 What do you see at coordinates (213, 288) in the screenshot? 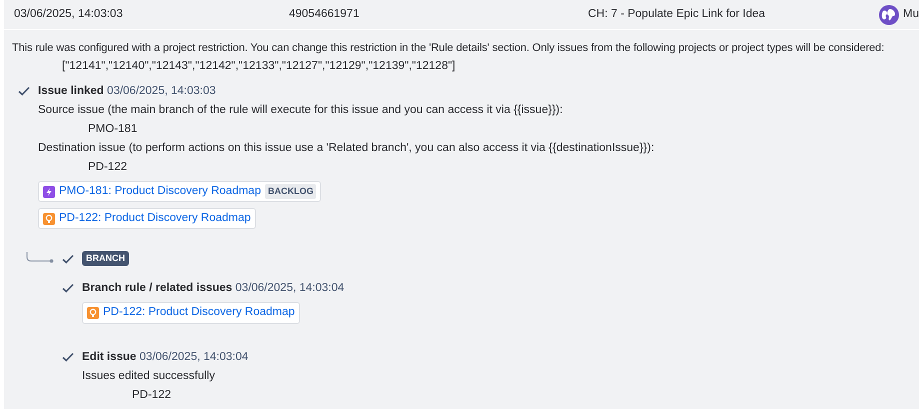
I see `step-title: Branch rule / related issues 03/06/2025, 14:03:04` at bounding box center [213, 288].